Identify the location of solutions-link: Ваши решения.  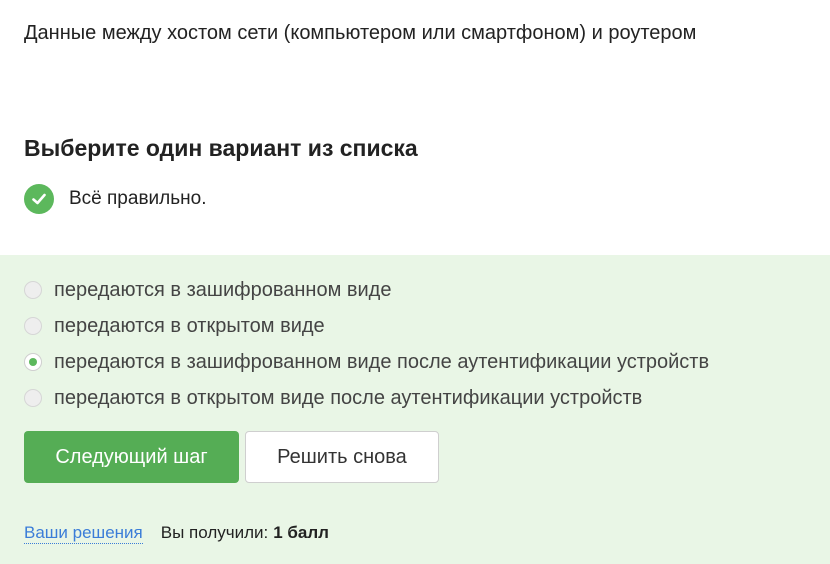
(83, 533).